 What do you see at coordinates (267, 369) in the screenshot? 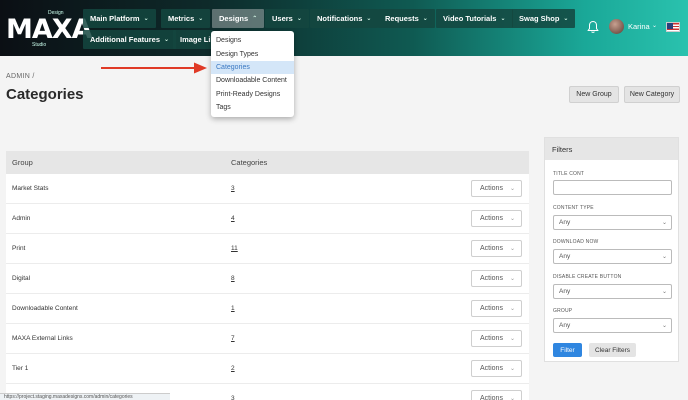
I see `table-row: Tier 1 2 Actions ⌄` at bounding box center [267, 369].